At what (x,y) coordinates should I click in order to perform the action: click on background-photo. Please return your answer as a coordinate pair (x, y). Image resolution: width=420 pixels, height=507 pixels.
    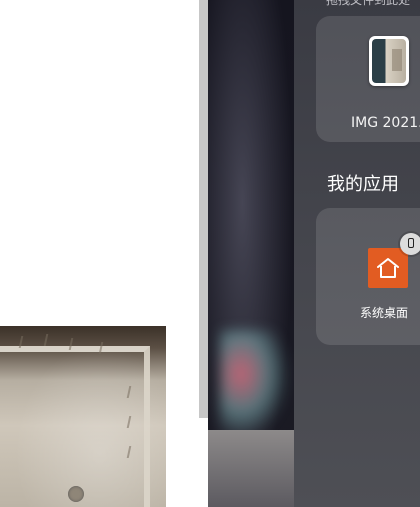
    Looking at the image, I should click on (83, 416).